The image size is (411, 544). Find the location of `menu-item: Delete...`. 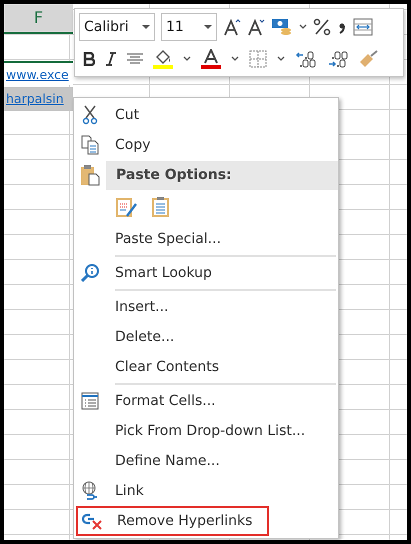

menu-item: Delete... is located at coordinates (222, 337).